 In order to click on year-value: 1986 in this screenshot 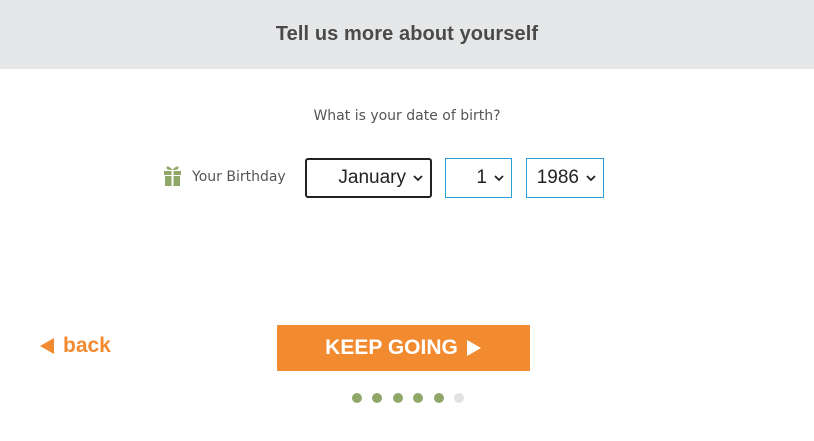, I will do `click(557, 177)`.